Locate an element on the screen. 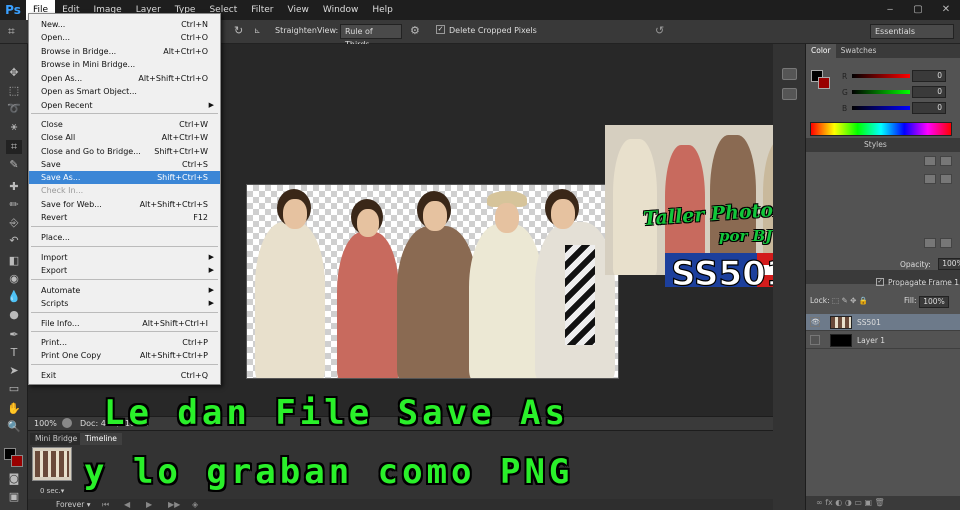 The image size is (960, 510). next-frame-icon: ▶▶ is located at coordinates (174, 504).